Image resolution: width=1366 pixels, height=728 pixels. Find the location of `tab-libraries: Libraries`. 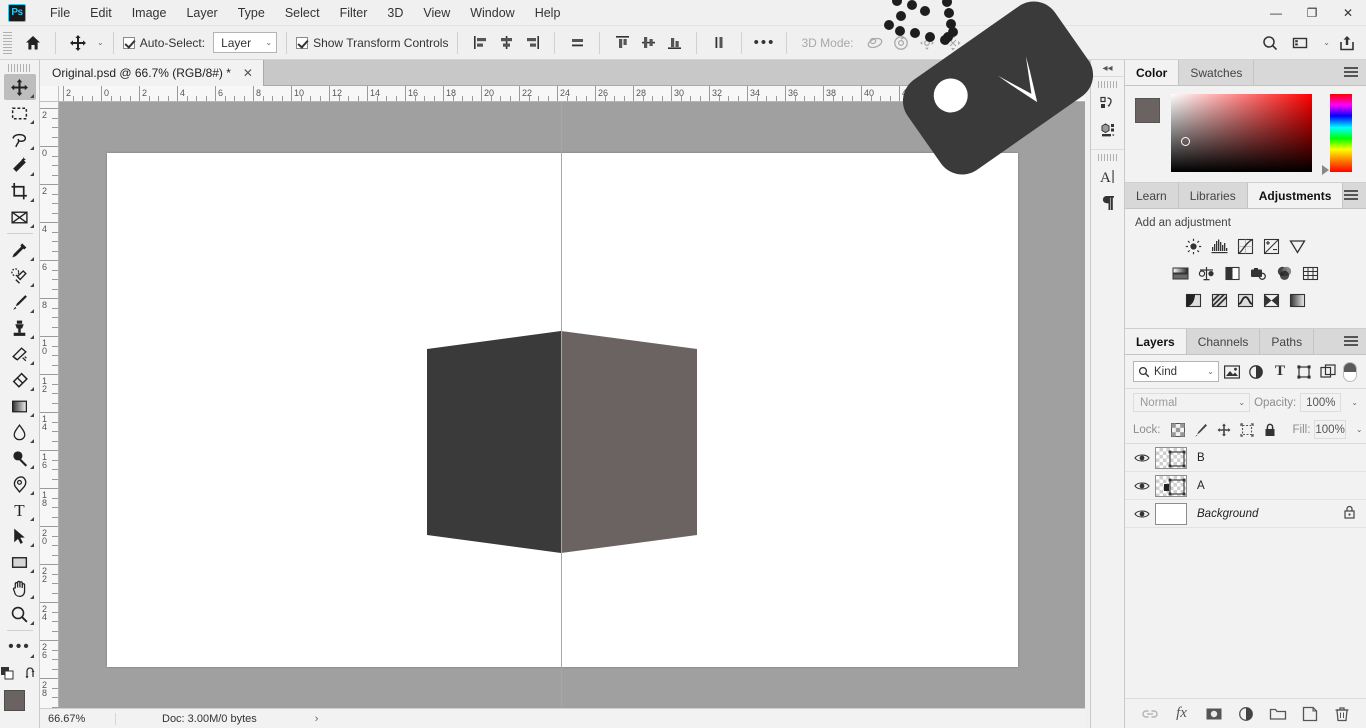

tab-libraries: Libraries is located at coordinates (1213, 195).